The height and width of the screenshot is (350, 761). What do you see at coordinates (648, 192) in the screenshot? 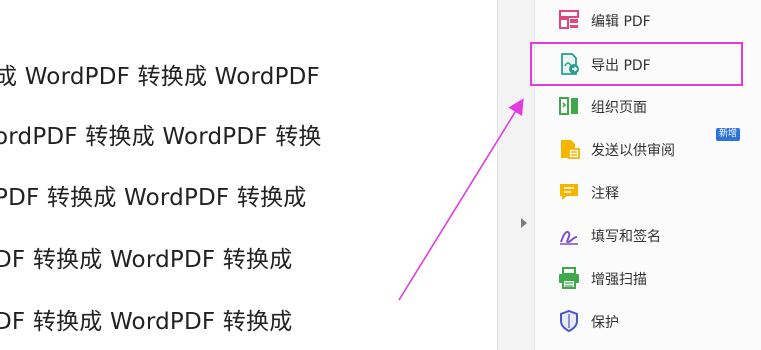
I see `tool-comment: 注释` at bounding box center [648, 192].